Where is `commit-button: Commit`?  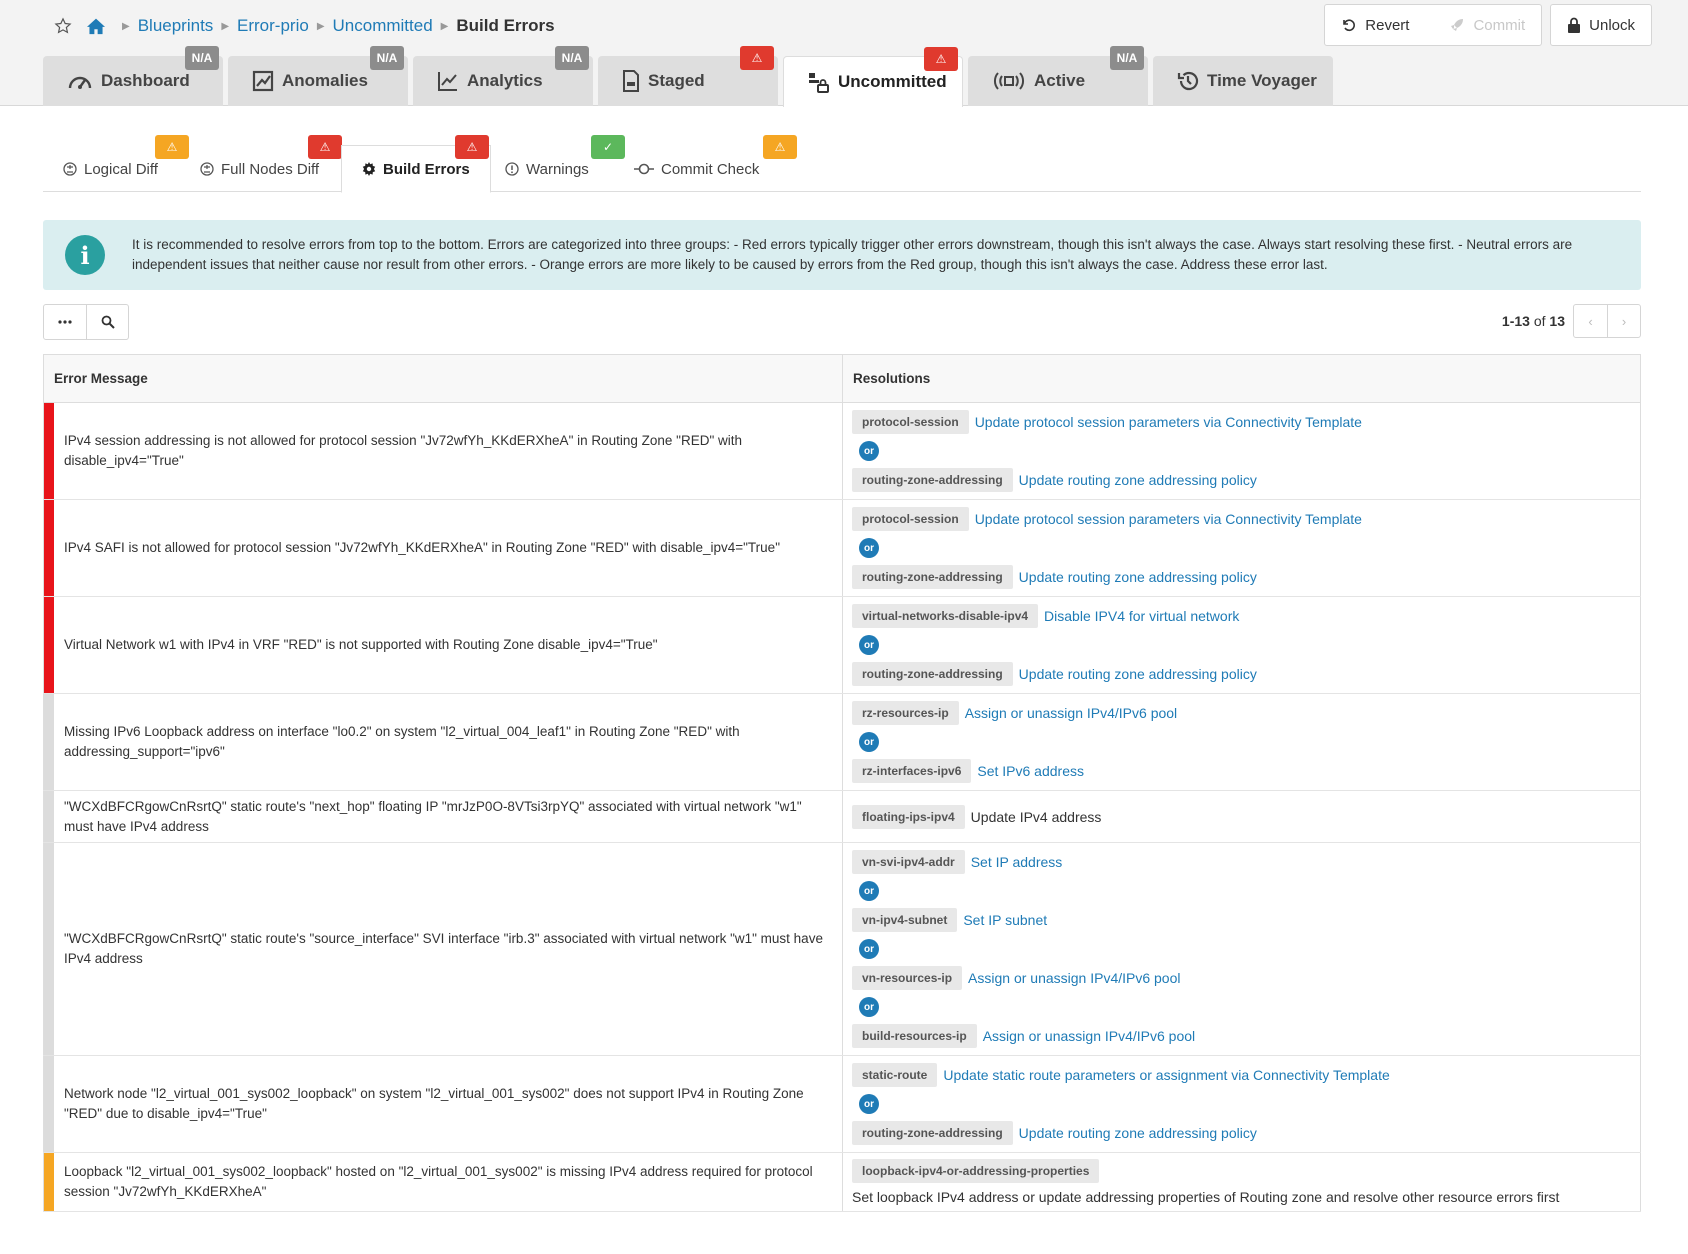 commit-button: Commit is located at coordinates (1487, 25).